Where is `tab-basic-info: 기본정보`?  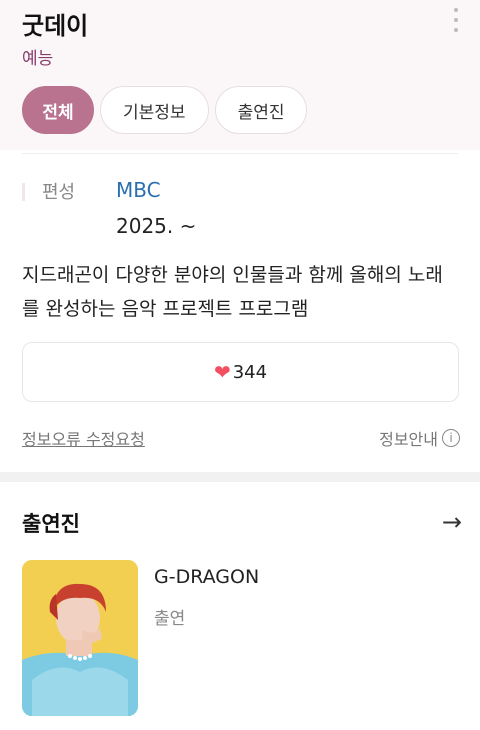 tab-basic-info: 기본정보 is located at coordinates (154, 110).